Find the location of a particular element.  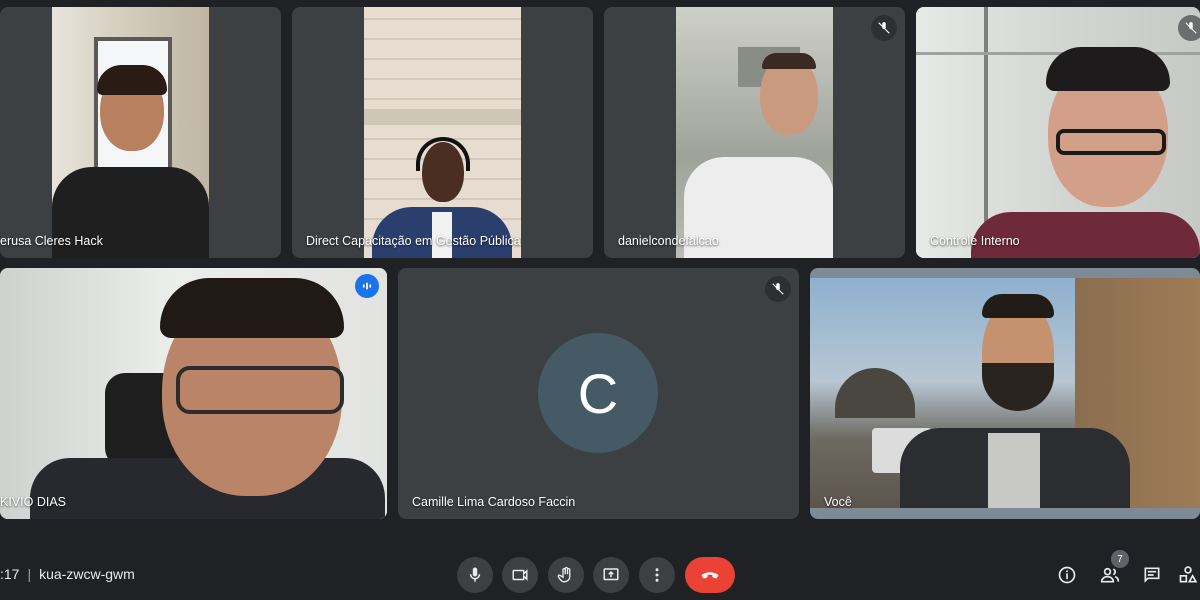

meeting-code: kua-zwcw-gwm is located at coordinates (87, 574).